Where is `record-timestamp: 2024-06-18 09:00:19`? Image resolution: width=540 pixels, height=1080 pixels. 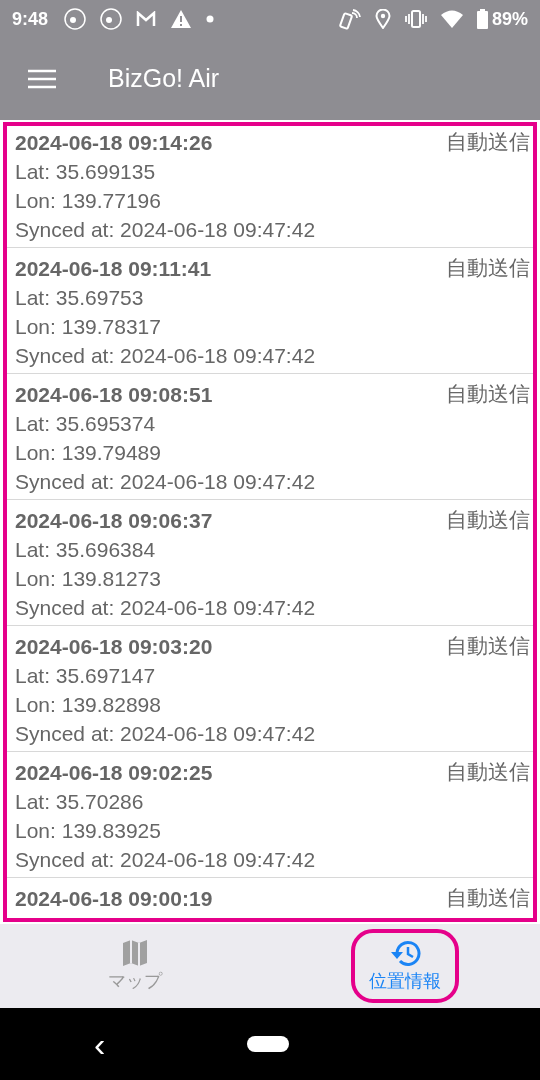
record-timestamp: 2024-06-18 09:00:19 is located at coordinates (114, 899).